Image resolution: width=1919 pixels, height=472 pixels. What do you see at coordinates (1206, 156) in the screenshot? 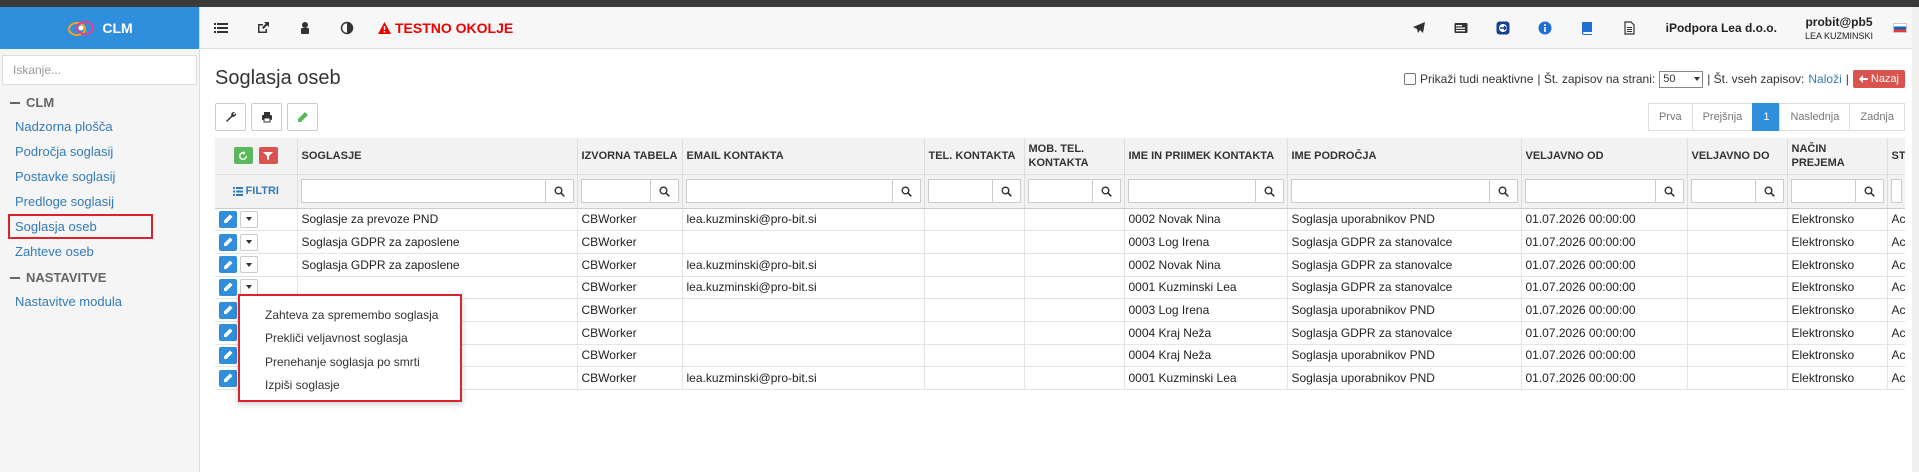
I see `column-header-ime-priimek: IME IN PRIIMEK KONTAKTA` at bounding box center [1206, 156].